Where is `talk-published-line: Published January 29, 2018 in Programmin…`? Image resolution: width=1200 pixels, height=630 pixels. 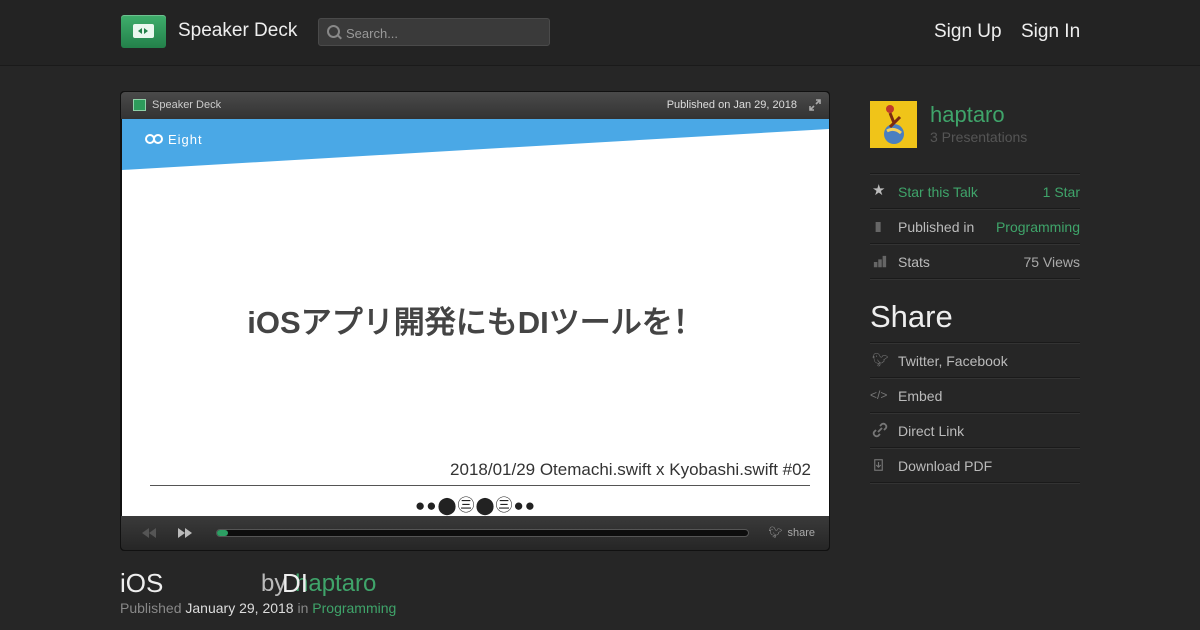 talk-published-line: Published January 29, 2018 in Programmin… is located at coordinates (258, 608).